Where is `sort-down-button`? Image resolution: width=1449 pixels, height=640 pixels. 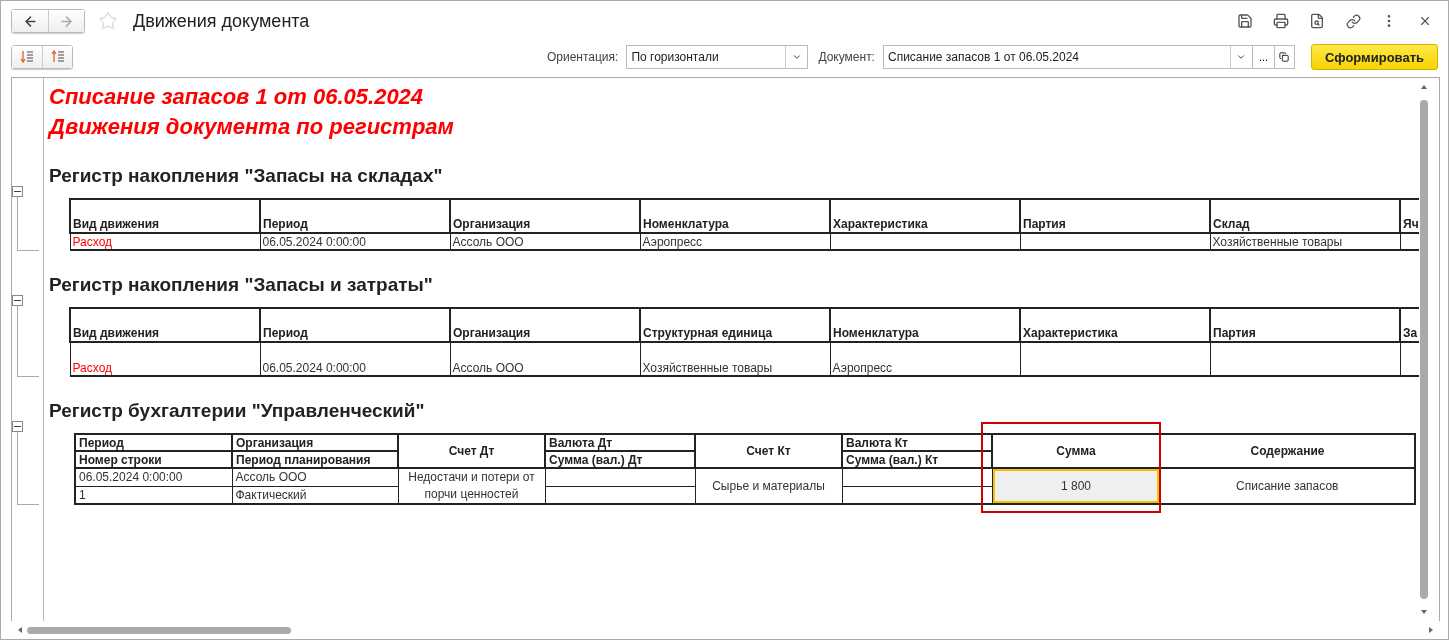
sort-down-button is located at coordinates (27, 57).